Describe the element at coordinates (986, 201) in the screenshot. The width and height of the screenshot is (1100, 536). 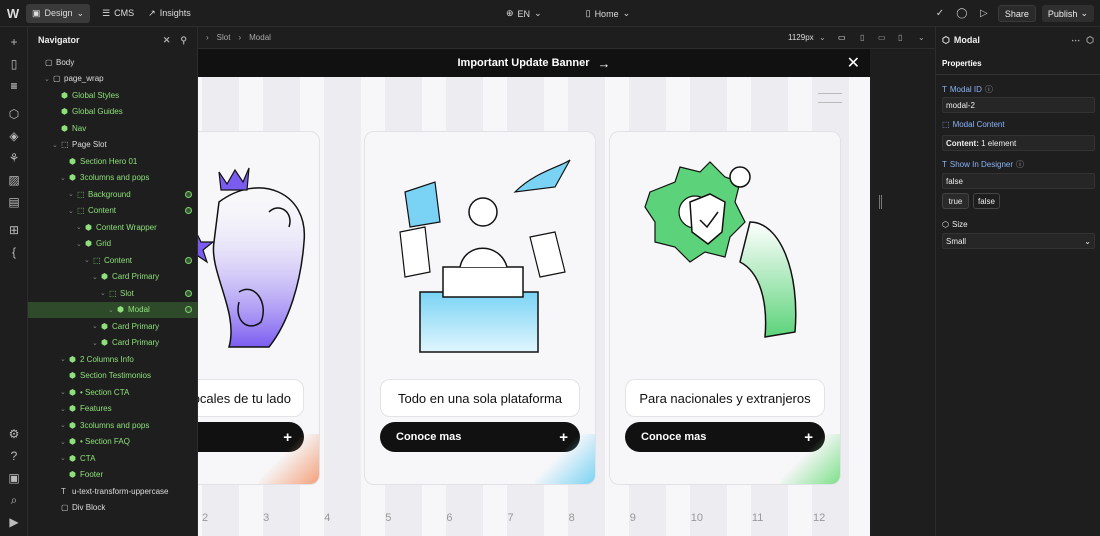
I see `toggle-false-button: false` at that location.